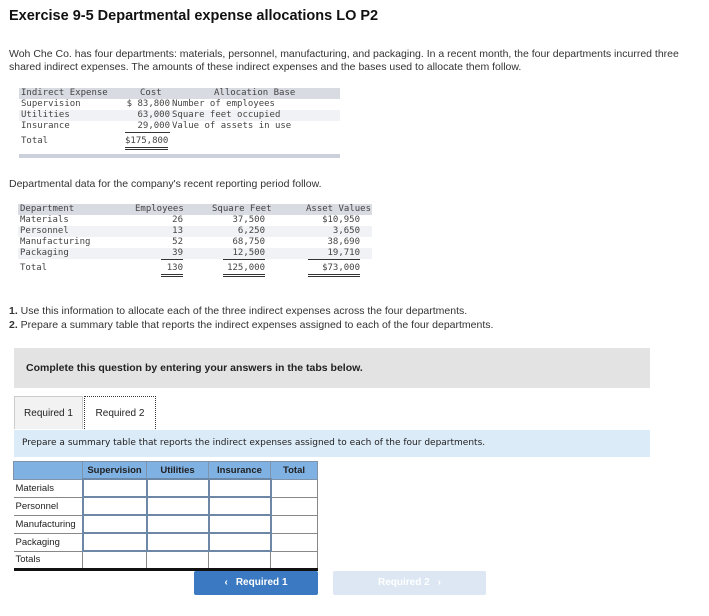  Describe the element at coordinates (159, 209) in the screenshot. I see `header: Employees` at that location.